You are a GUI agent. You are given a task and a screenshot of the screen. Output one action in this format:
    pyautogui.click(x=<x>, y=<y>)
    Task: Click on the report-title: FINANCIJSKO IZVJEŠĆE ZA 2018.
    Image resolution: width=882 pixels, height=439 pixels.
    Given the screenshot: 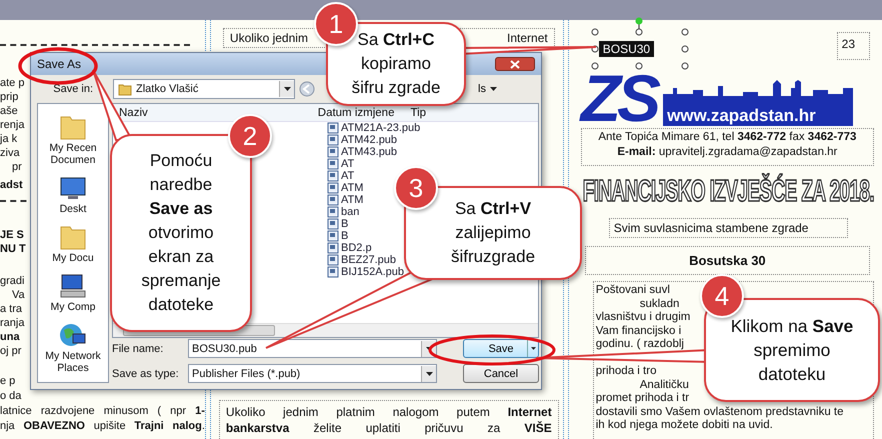 What is the action you would take?
    pyautogui.click(x=728, y=193)
    